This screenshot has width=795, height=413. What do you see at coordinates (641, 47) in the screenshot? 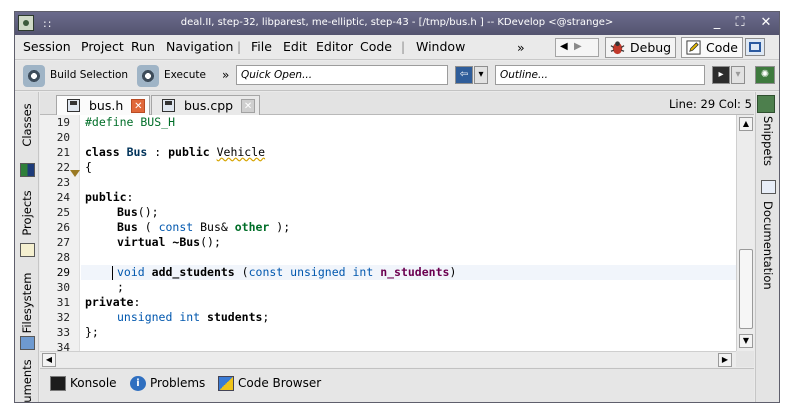
I see `debug-area-button: Debug` at bounding box center [641, 47].